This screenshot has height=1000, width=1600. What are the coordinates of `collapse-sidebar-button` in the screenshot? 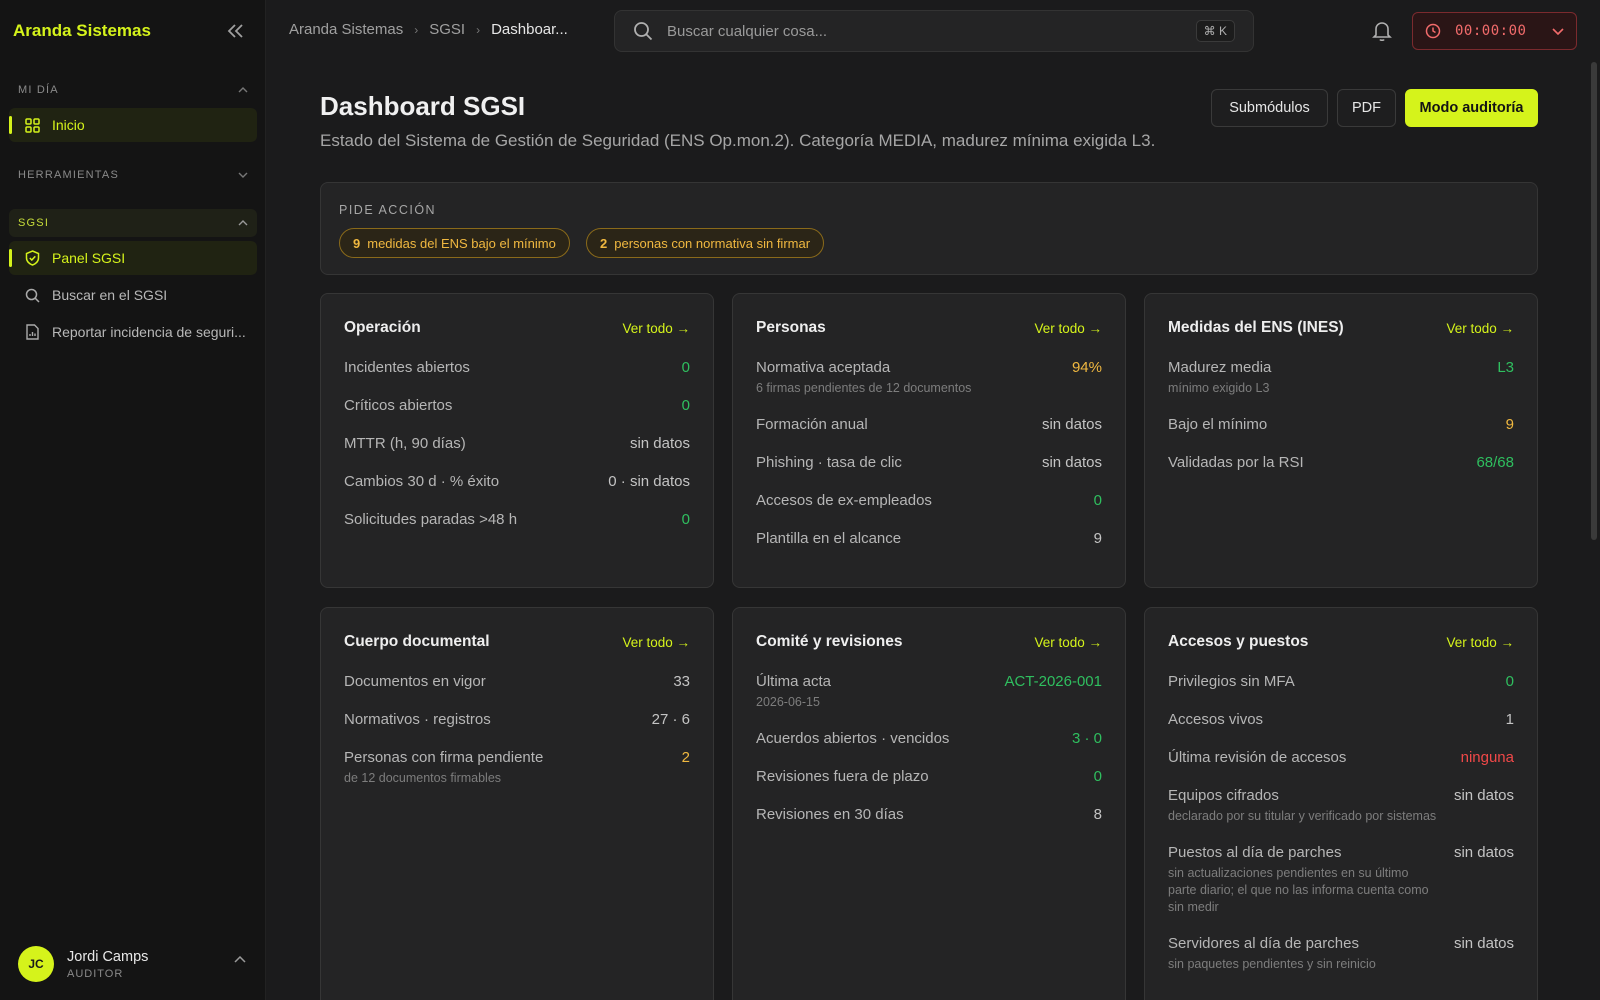 It's located at (235, 31).